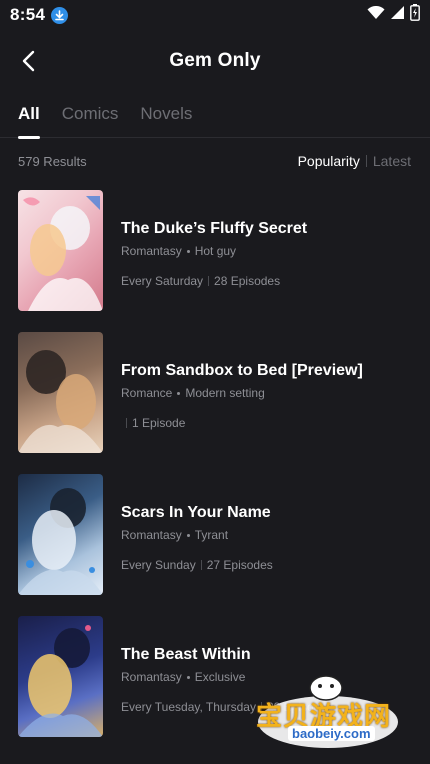 The height and width of the screenshot is (764, 430). I want to click on item-title: Scars In Your Name, so click(196, 512).